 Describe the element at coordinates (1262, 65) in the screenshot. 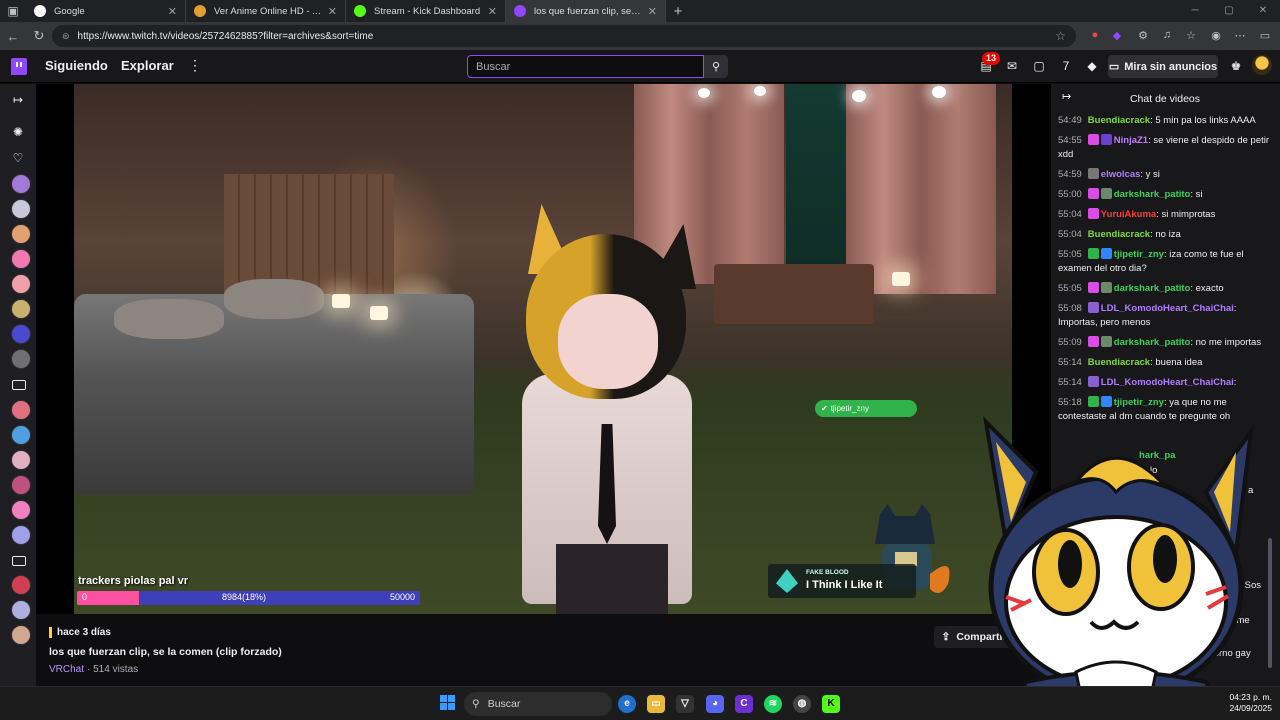

I see `user-avatar` at that location.